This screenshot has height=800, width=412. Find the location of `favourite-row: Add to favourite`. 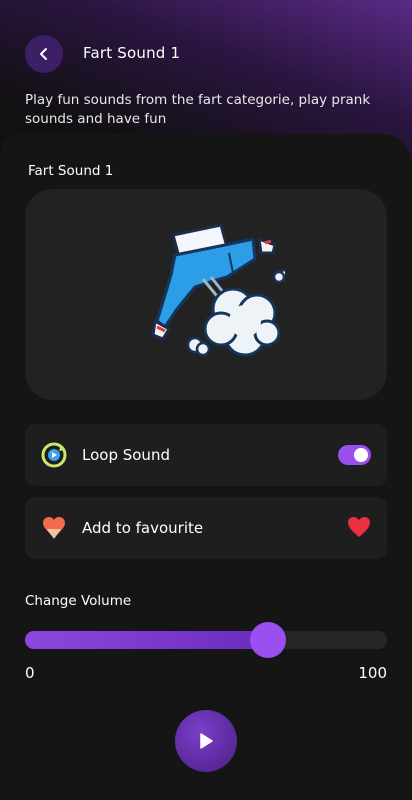

favourite-row: Add to favourite is located at coordinates (206, 528).